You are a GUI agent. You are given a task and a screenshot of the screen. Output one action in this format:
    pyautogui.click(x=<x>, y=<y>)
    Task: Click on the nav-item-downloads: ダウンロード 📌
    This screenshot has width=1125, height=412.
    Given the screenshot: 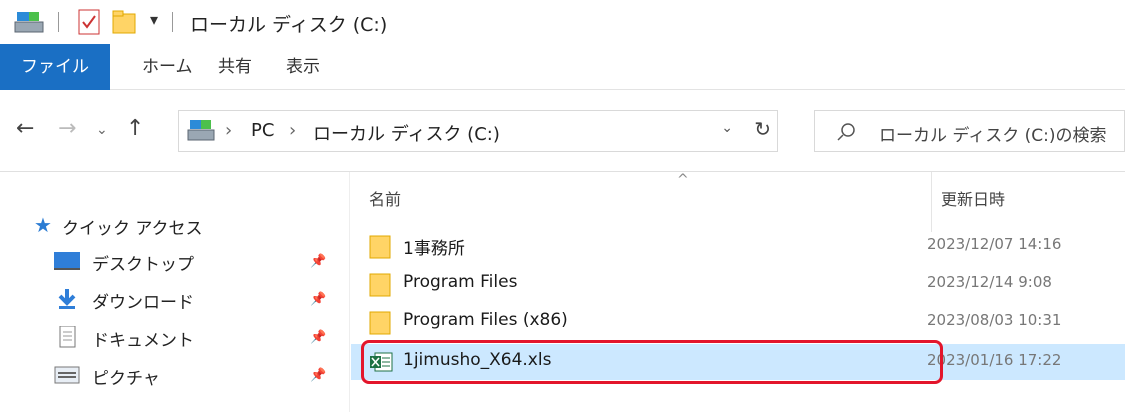 What is the action you would take?
    pyautogui.click(x=175, y=299)
    